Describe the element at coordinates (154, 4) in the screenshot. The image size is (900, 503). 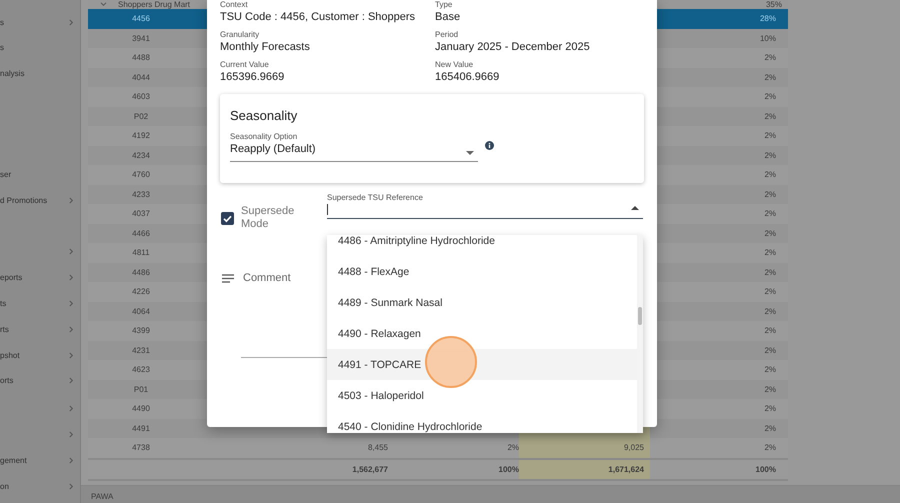
I see `group-name: Shoppers Drug Mart` at that location.